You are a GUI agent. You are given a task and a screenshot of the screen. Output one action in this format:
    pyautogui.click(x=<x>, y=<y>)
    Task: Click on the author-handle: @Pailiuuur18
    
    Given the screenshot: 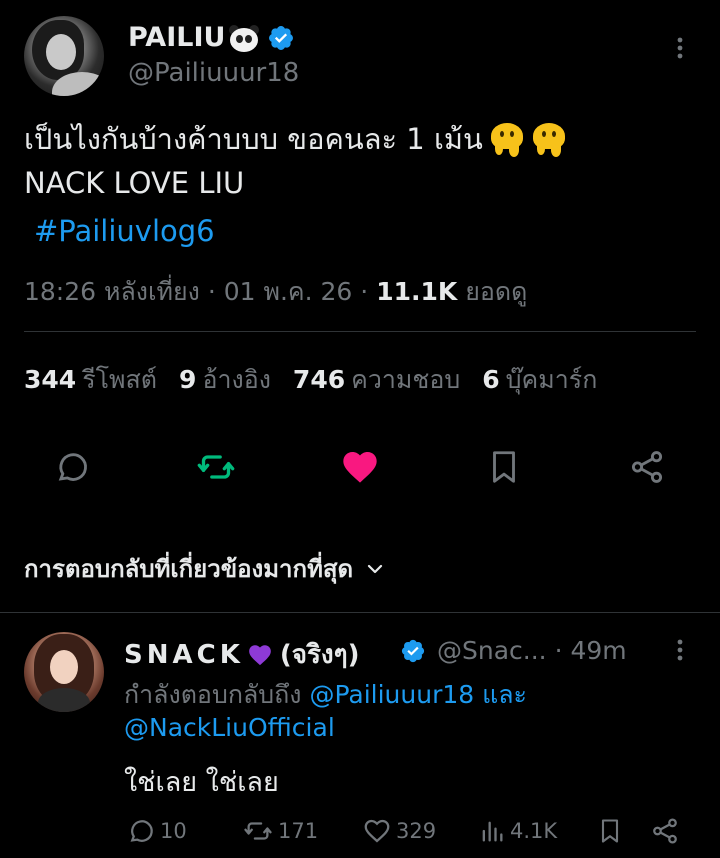 What is the action you would take?
    pyautogui.click(x=213, y=73)
    